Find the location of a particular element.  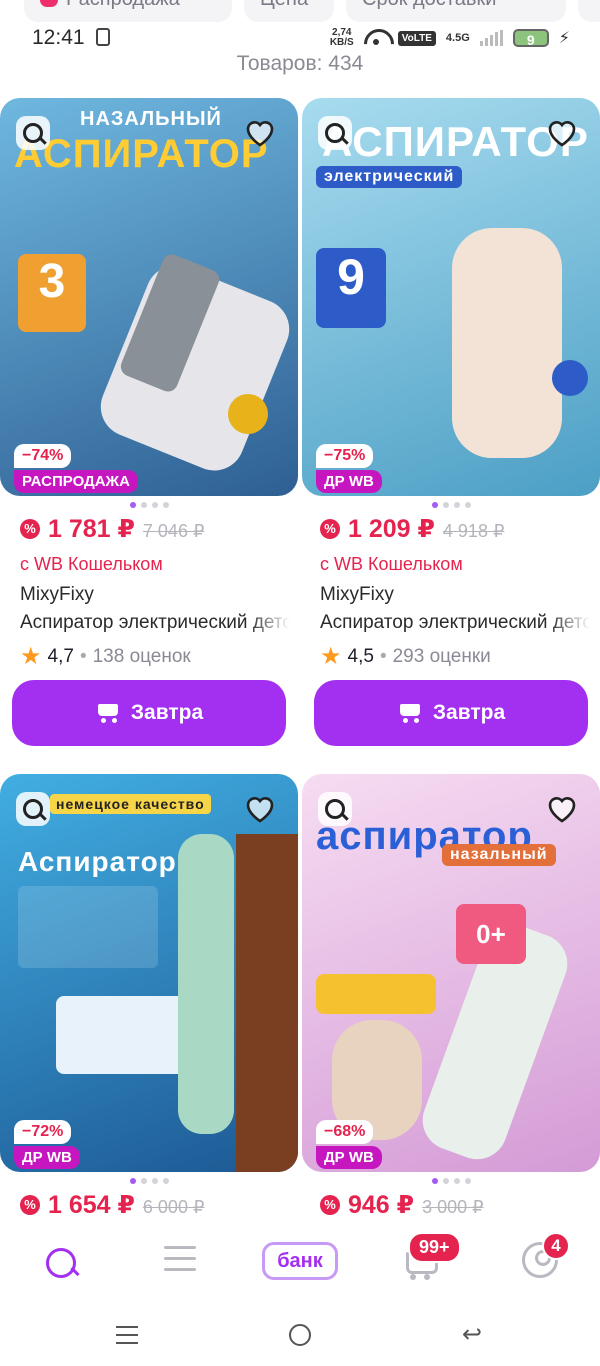

old-price: 3 000 ₽ is located at coordinates (453, 1207).